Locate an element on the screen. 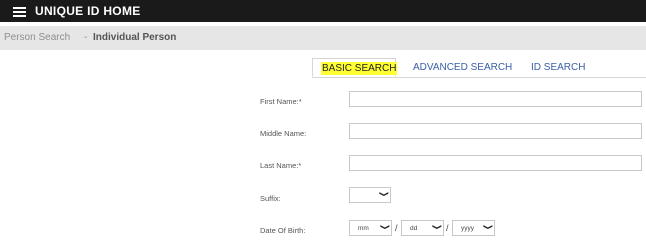 The image size is (646, 246). tab-basic-search-label: BASIC SEARCH is located at coordinates (359, 68).